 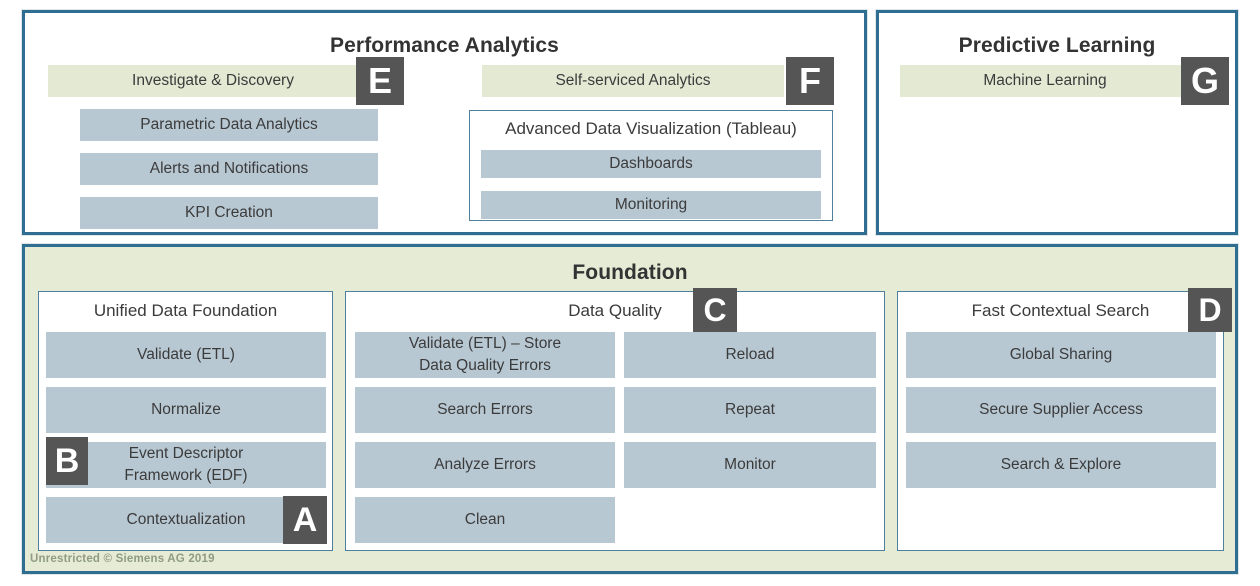 I want to click on advanced-data-visualization-title: Advanced Data Visualization (Tableau), so click(x=651, y=128).